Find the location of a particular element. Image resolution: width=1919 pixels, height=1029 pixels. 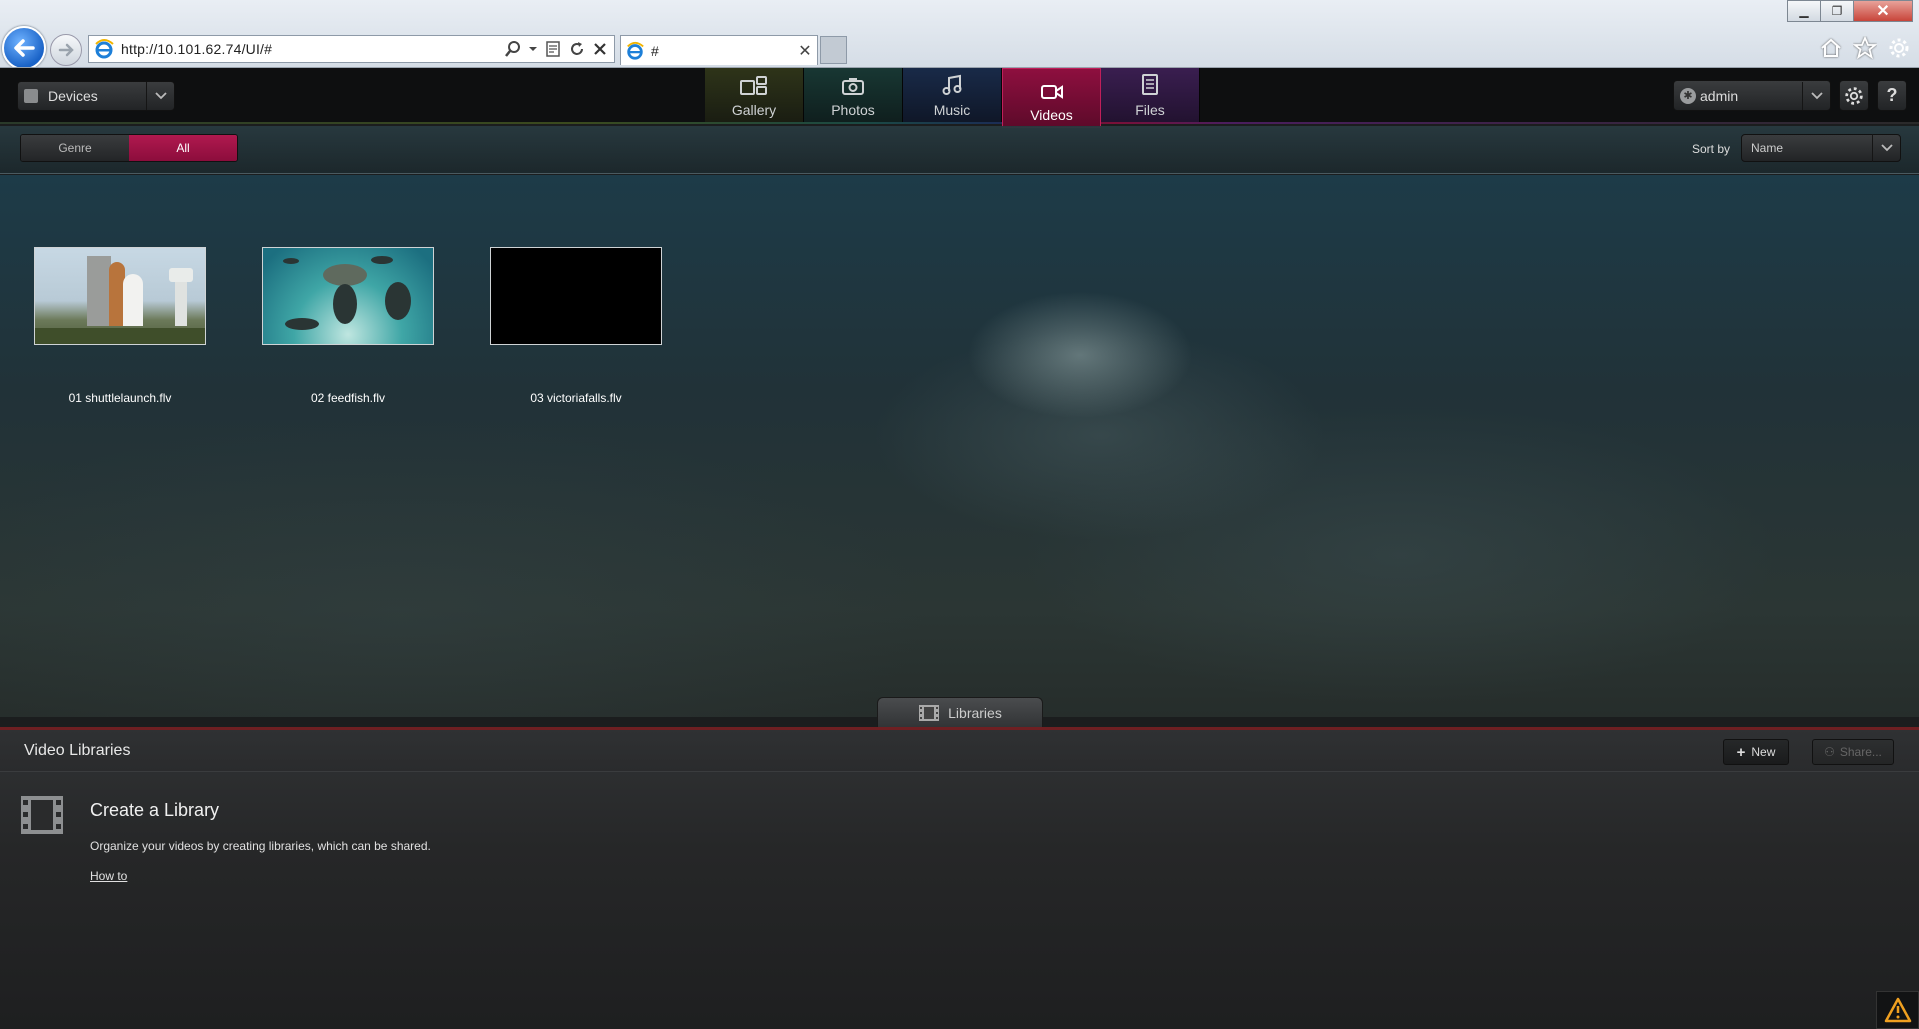

devices-dropdown: Devices is located at coordinates (96, 96).